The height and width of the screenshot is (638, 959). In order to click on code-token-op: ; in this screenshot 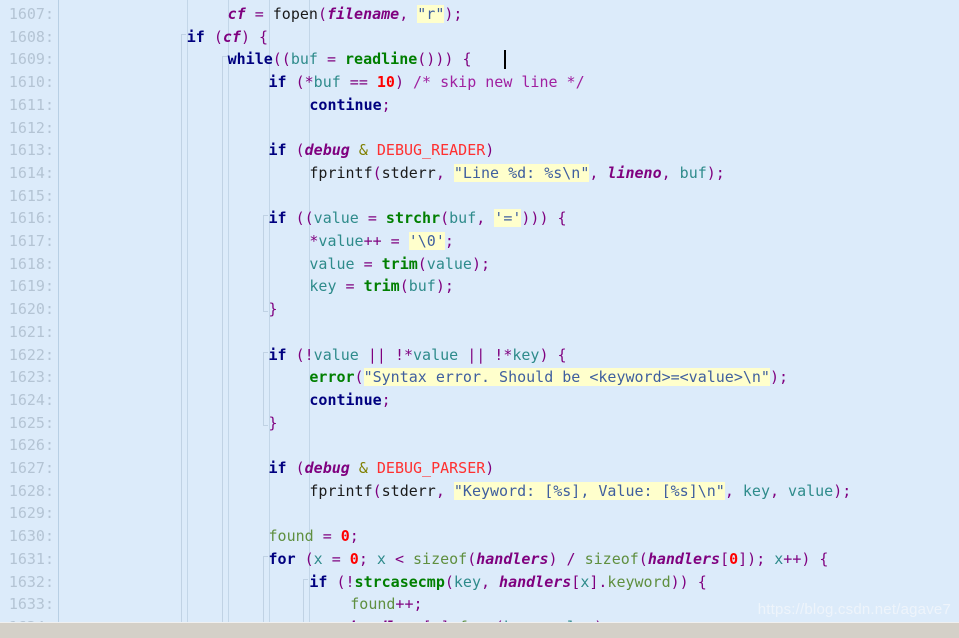, I will do `click(386, 104)`.